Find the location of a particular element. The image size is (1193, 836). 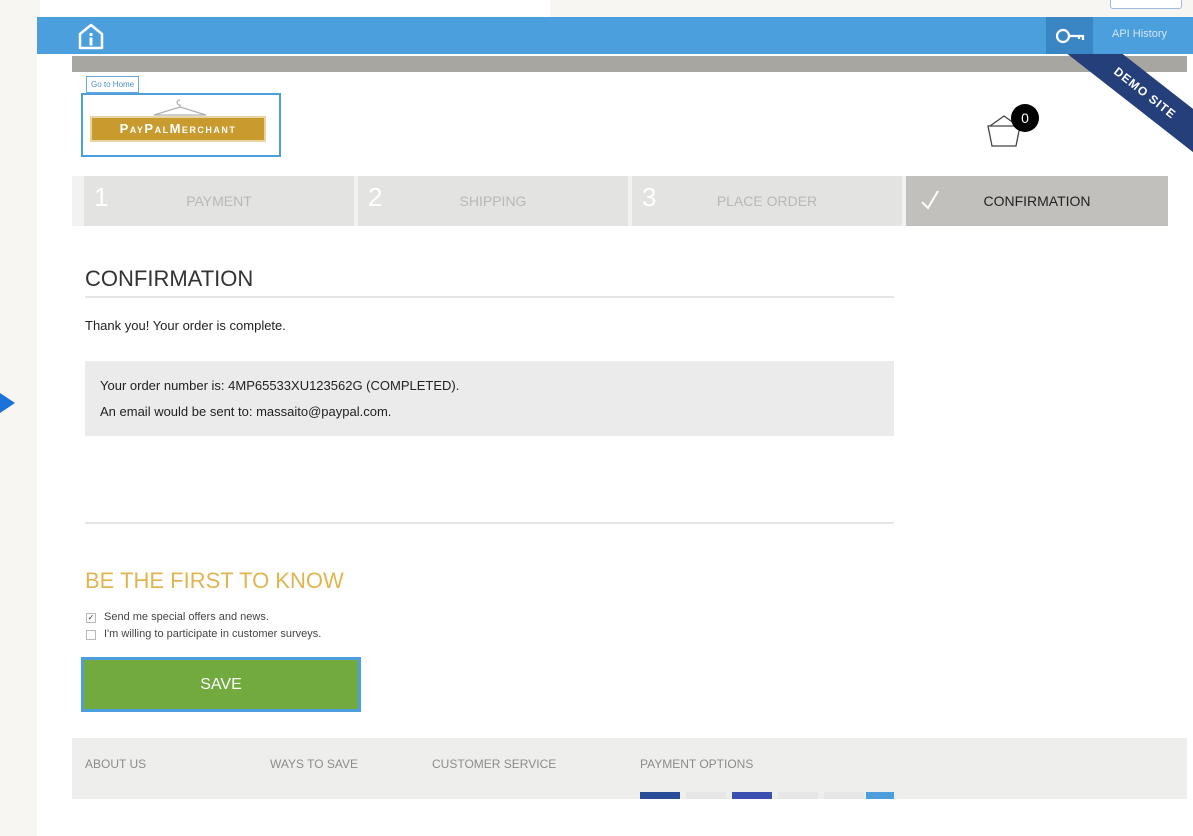

demo-site-label: DEMO SITE is located at coordinates (1126, 109).